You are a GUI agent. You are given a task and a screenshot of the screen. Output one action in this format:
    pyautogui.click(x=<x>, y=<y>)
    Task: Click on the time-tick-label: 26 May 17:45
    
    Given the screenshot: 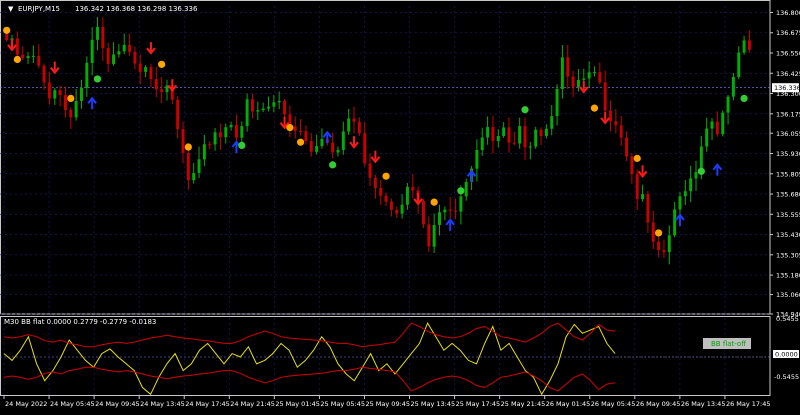 What is the action you would take?
    pyautogui.click(x=748, y=404)
    